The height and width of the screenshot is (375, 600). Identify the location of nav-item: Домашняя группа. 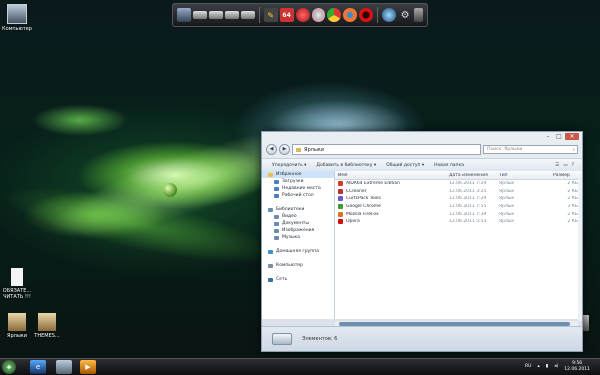
(298, 251).